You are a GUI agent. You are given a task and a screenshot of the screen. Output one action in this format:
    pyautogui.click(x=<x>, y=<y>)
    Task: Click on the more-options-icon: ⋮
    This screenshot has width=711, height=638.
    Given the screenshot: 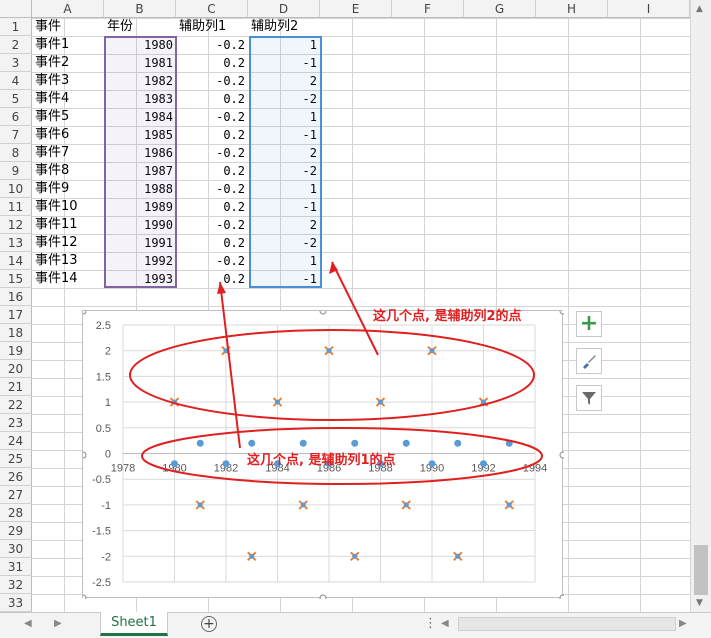 What is the action you would take?
    pyautogui.click(x=430, y=623)
    